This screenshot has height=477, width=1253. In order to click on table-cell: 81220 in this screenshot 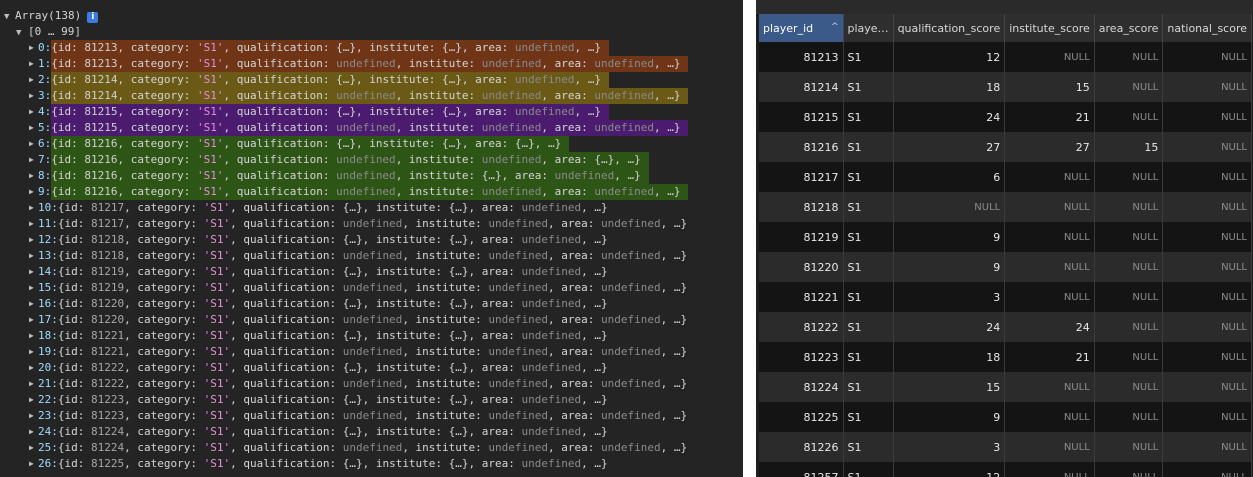, I will do `click(801, 267)`.